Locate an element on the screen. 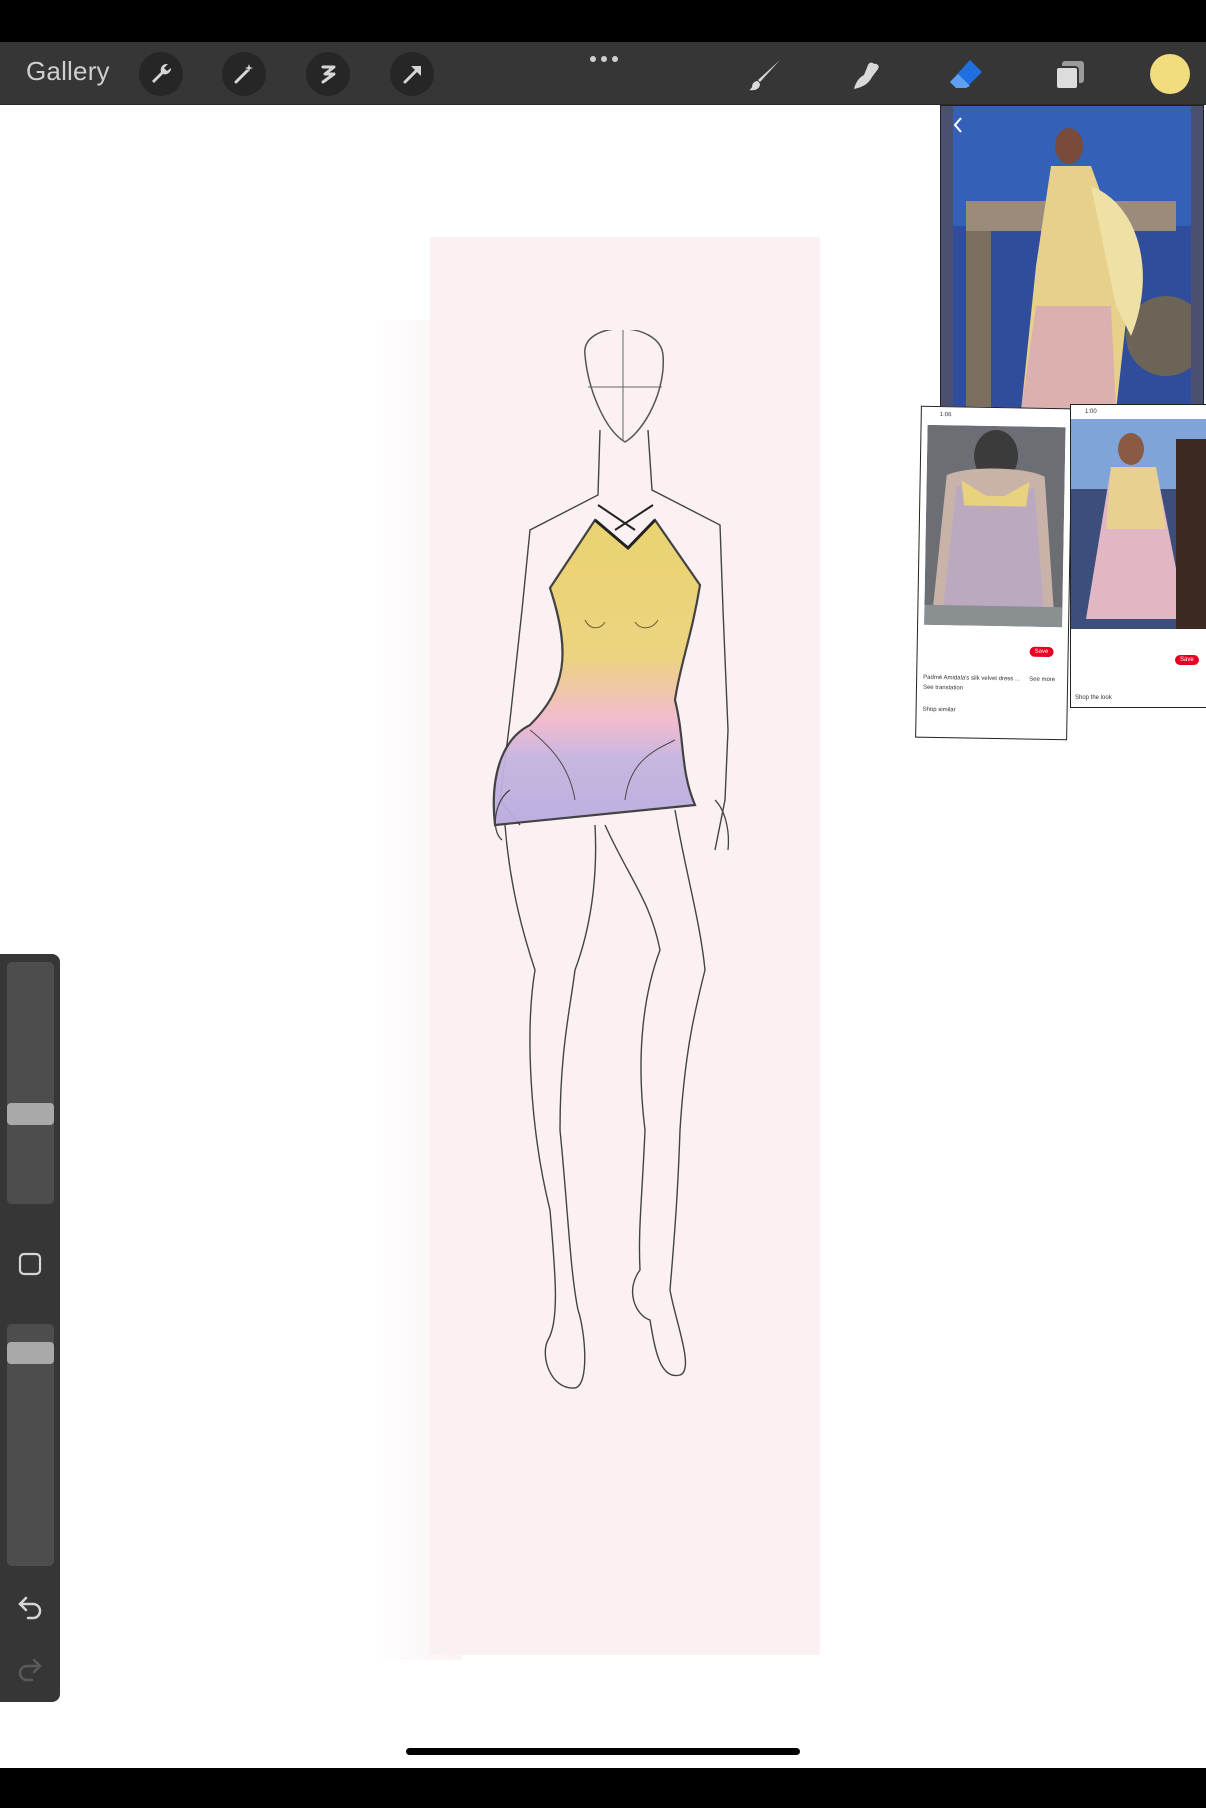 The height and width of the screenshot is (1808, 1206). more-options-icon is located at coordinates (604, 59).